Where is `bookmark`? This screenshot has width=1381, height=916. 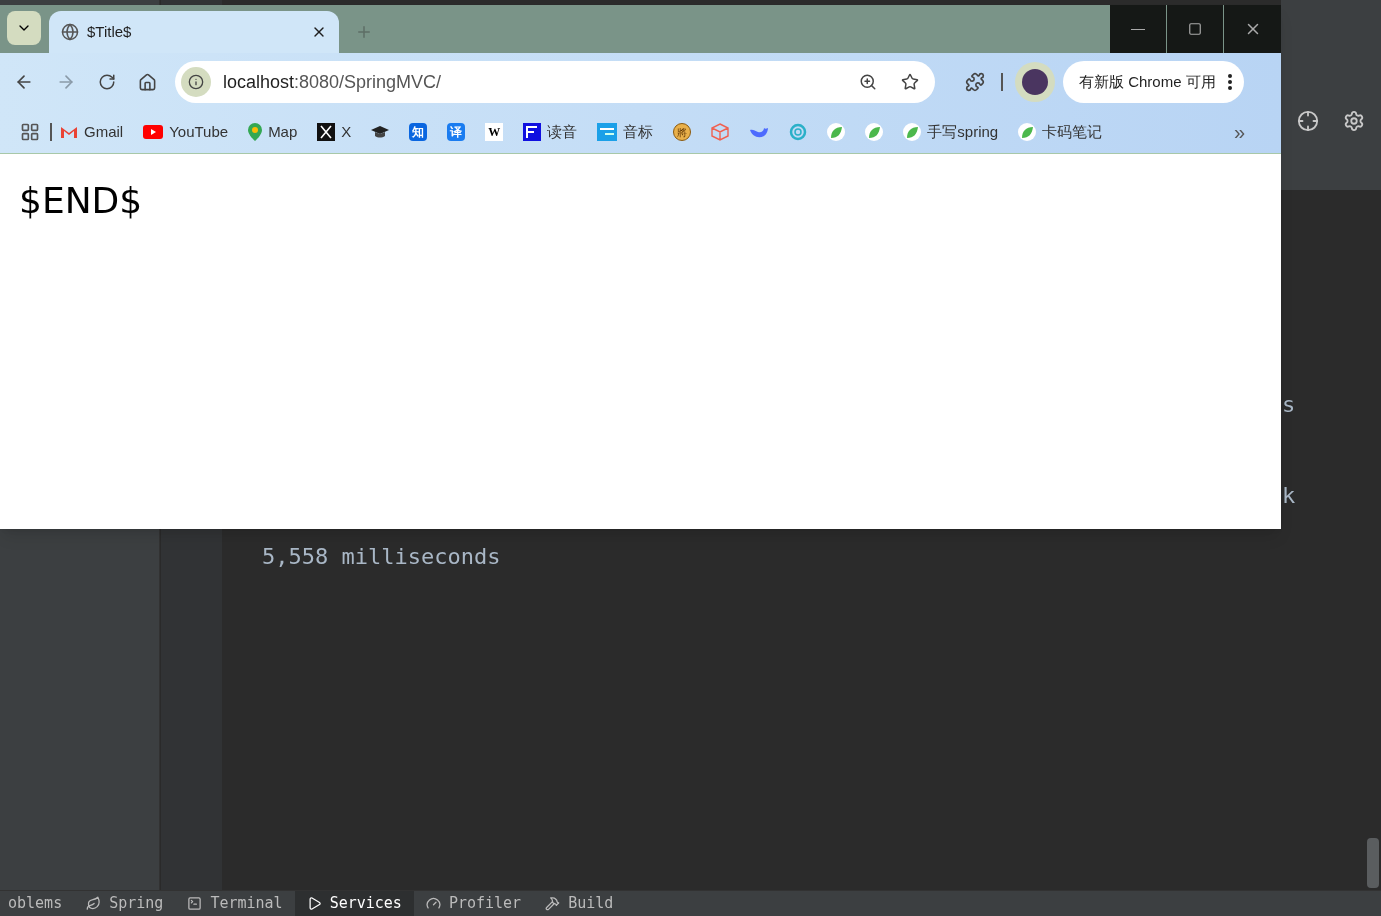
bookmark is located at coordinates (380, 132).